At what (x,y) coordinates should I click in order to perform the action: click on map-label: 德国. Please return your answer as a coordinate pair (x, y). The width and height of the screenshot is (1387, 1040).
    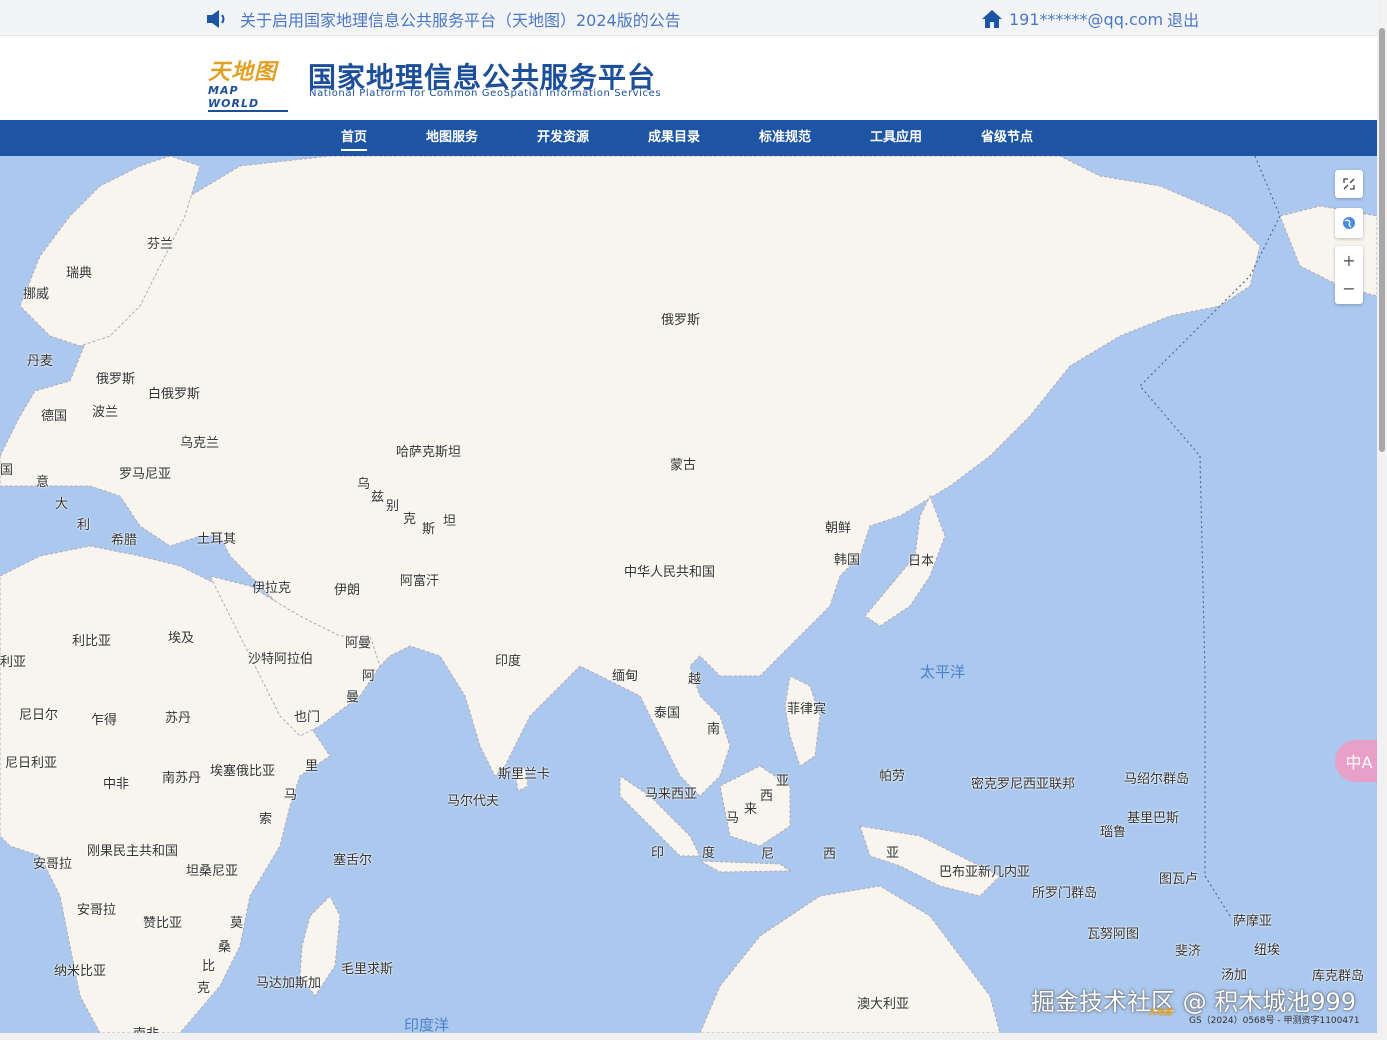
    Looking at the image, I should click on (54, 416).